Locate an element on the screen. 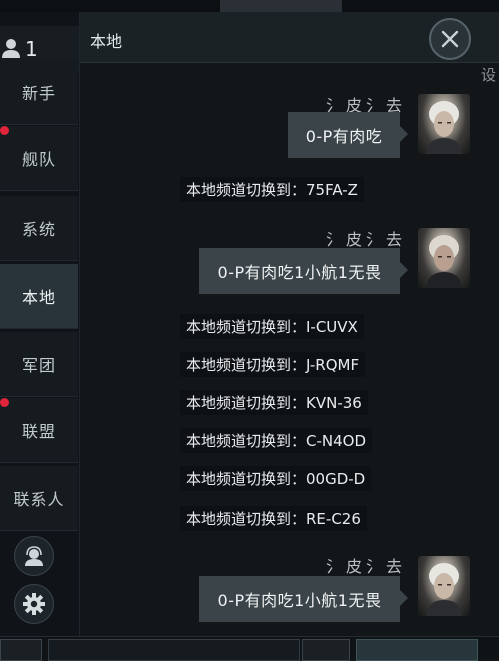  tab-label: 系统 is located at coordinates (38, 229).